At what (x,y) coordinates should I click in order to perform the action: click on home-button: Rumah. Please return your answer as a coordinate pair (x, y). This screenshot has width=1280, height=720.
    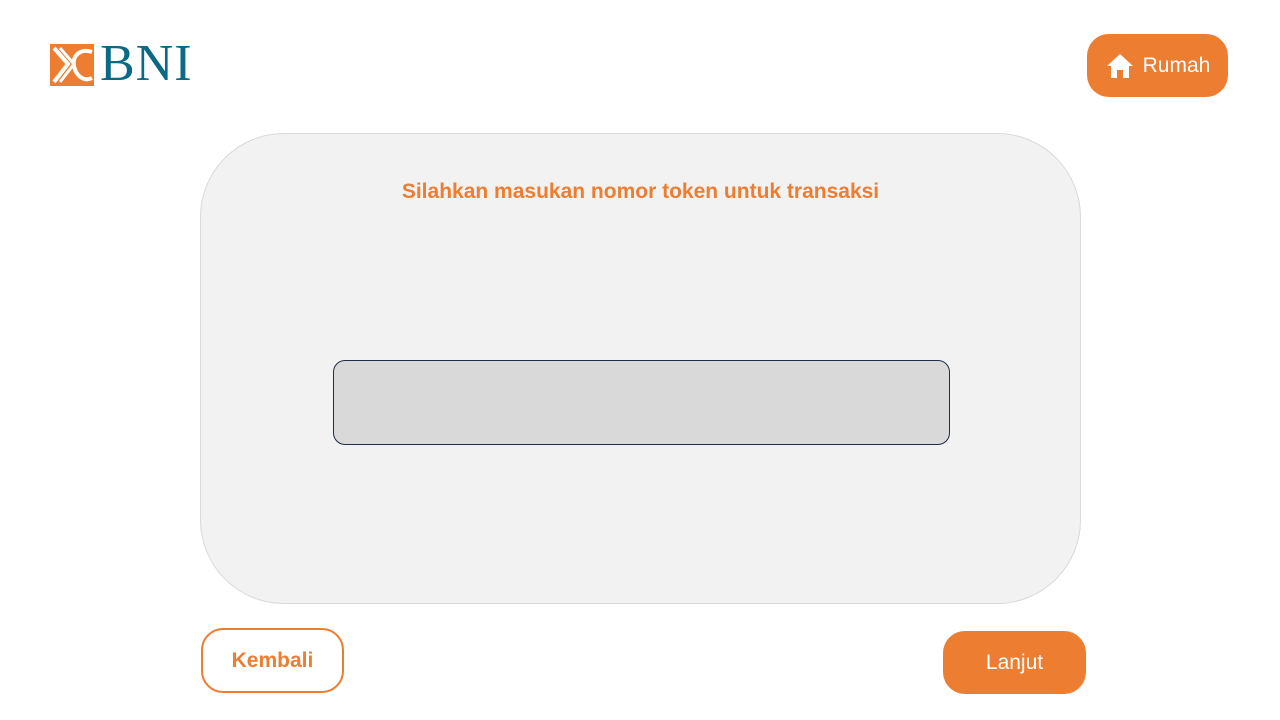
    Looking at the image, I should click on (1157, 65).